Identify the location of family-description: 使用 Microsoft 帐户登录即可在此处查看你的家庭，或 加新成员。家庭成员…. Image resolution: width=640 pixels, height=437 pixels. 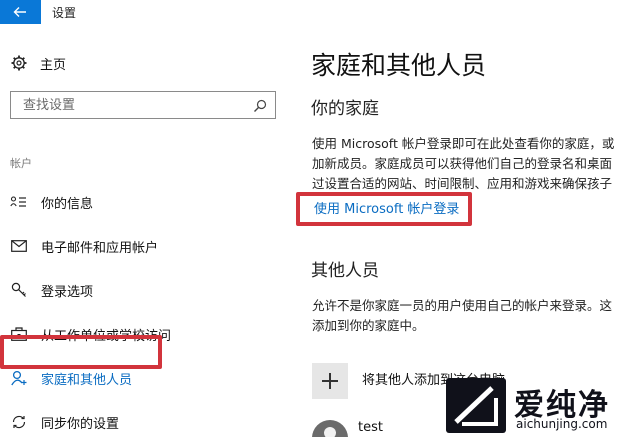
(476, 164).